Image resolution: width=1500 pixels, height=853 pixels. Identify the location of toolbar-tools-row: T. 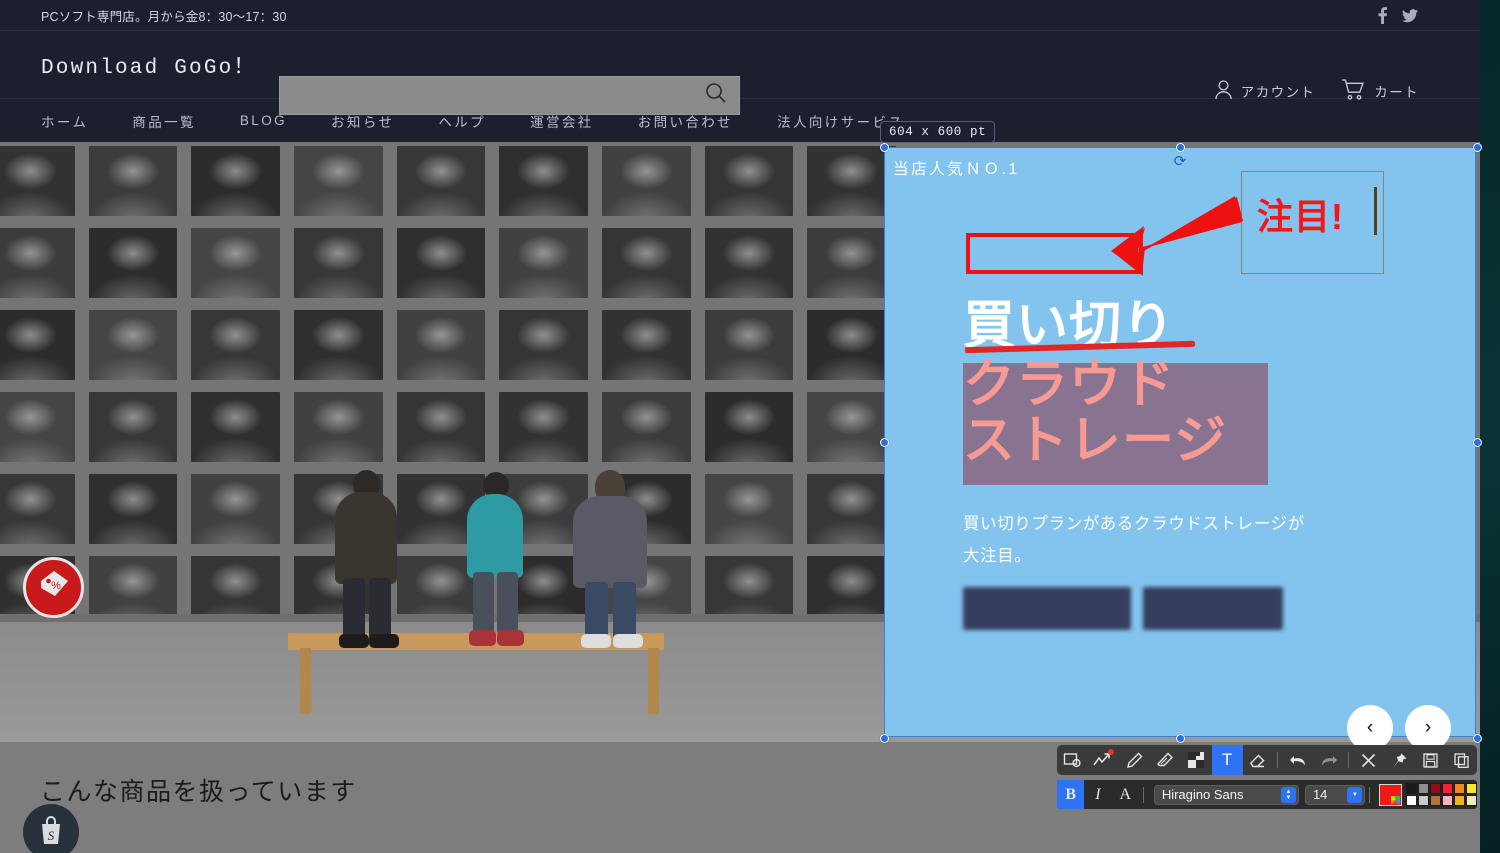
(1267, 760).